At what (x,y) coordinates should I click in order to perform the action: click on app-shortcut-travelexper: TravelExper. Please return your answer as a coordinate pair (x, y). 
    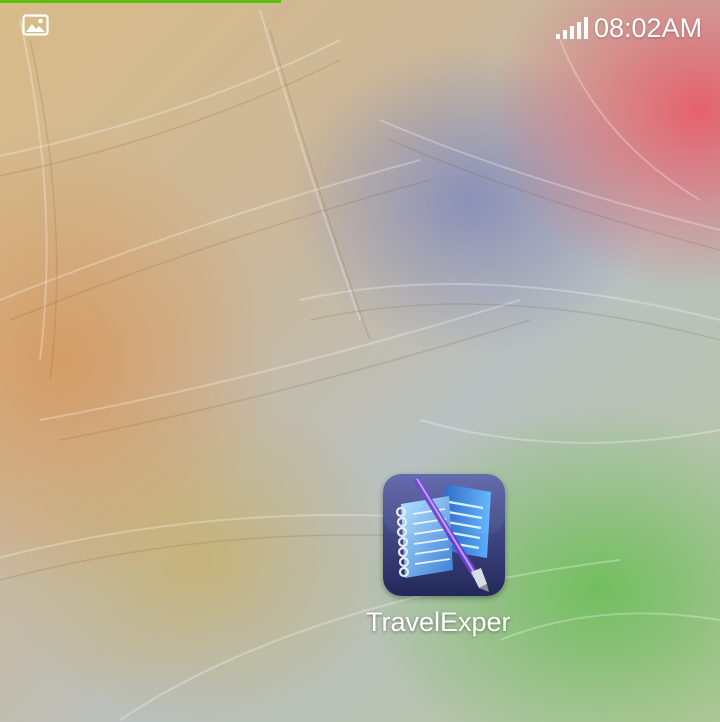
    Looking at the image, I should click on (443, 559).